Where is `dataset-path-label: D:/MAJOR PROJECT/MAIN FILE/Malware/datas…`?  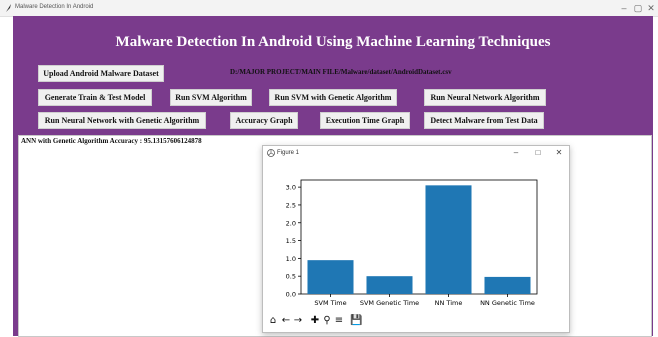 dataset-path-label: D:/MAJOR PROJECT/MAIN FILE/Malware/datas… is located at coordinates (341, 72).